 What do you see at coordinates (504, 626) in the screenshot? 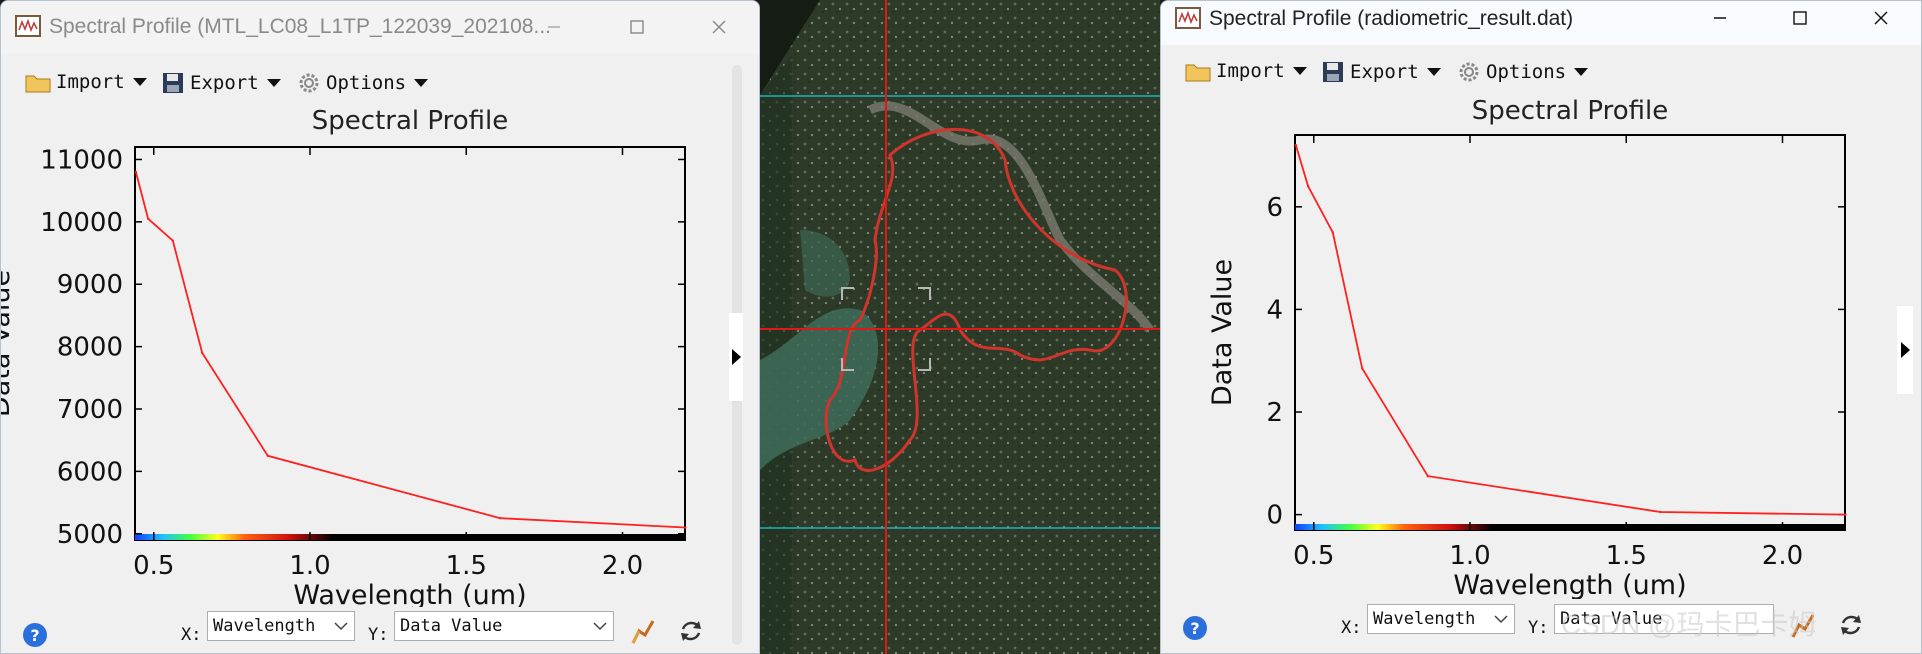
I see `y-axis-select: Data Value` at bounding box center [504, 626].